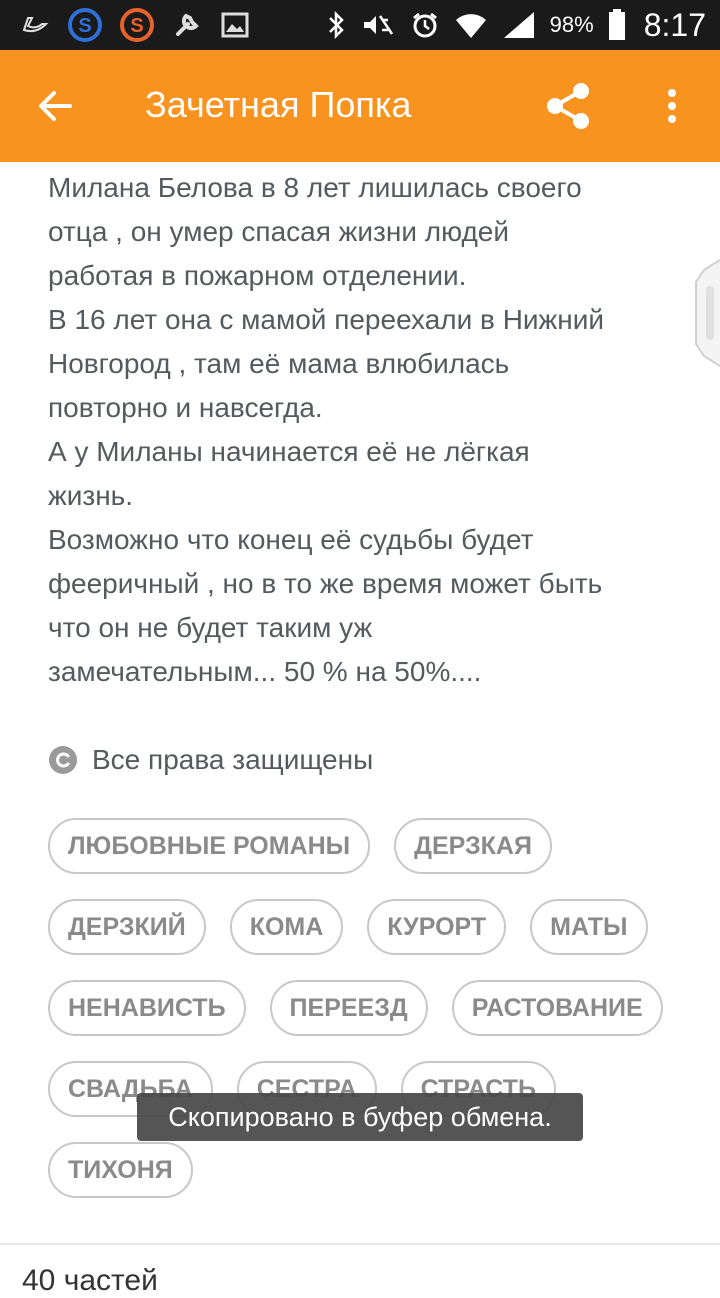 The image size is (720, 1298). What do you see at coordinates (278, 104) in the screenshot?
I see `page-title: Зачетная Попка` at bounding box center [278, 104].